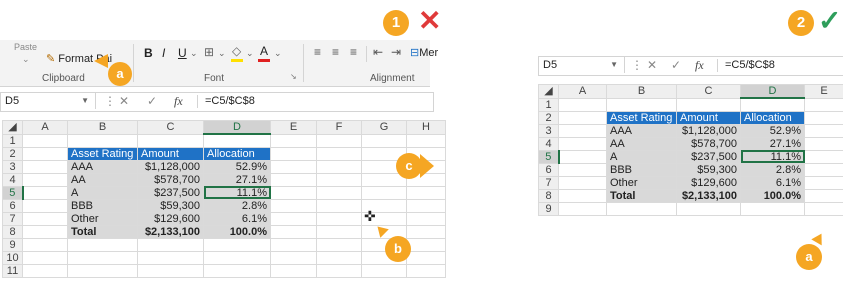 This screenshot has width=843, height=298. I want to click on paste-label: Paste, so click(25, 47).